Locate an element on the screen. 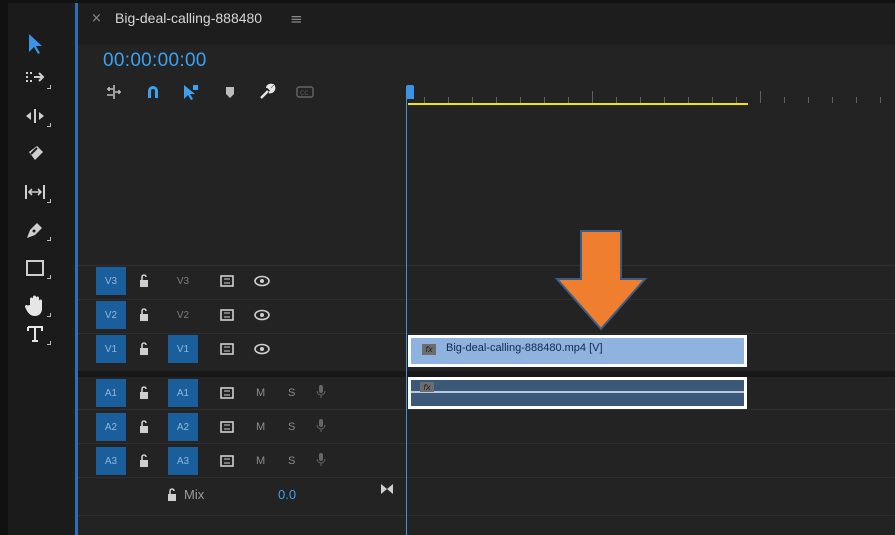  svg-text: CC is located at coordinates (304, 93).